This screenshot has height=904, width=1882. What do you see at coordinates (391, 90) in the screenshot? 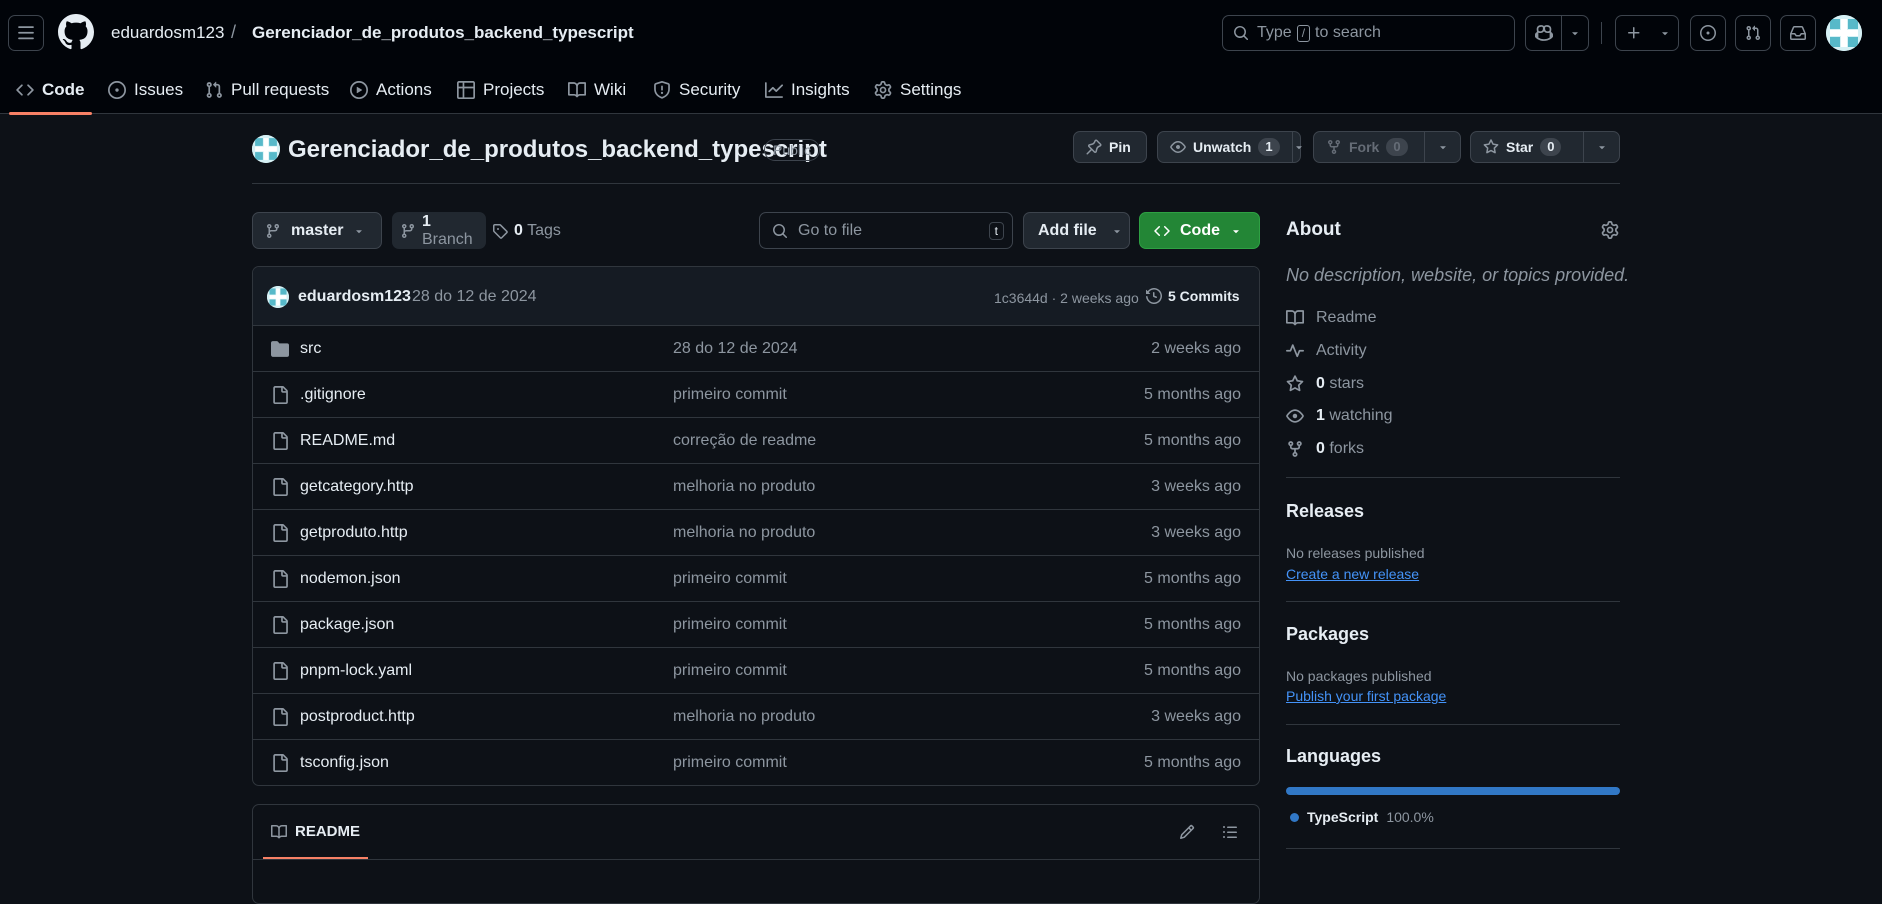
I see `tab-actions: Actions` at bounding box center [391, 90].